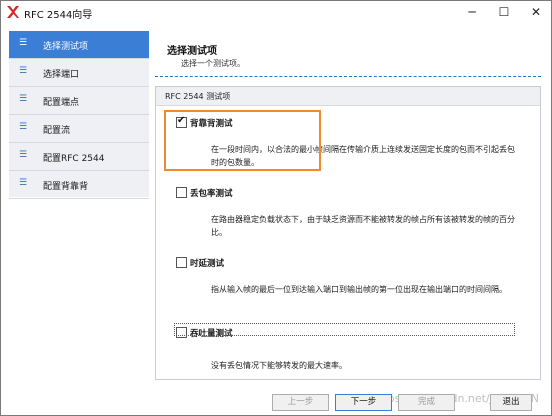  What do you see at coordinates (363, 402) in the screenshot?
I see `next-button: 下一步` at bounding box center [363, 402].